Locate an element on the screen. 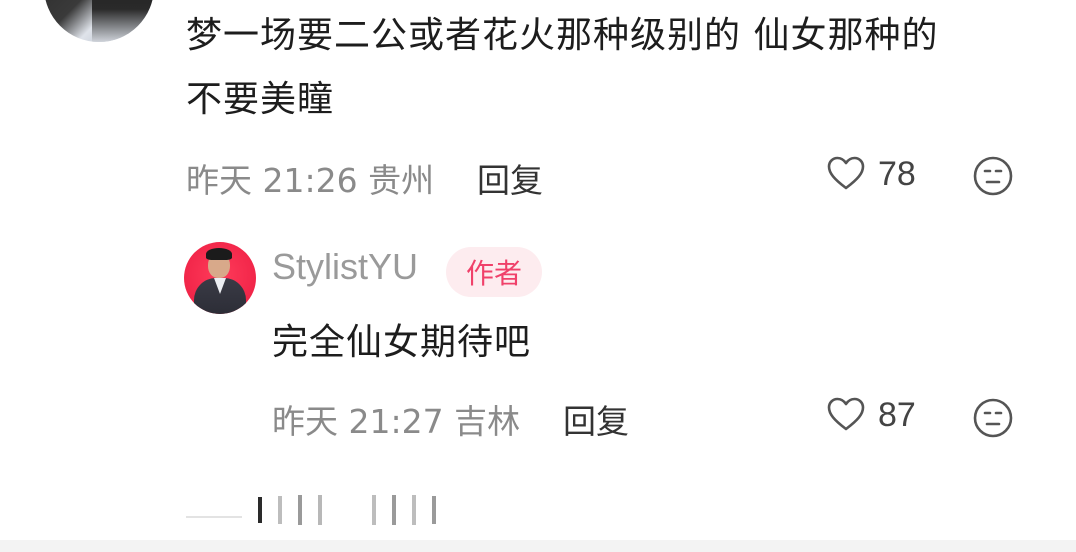 Image resolution: width=1076 pixels, height=552 pixels. reply-divider is located at coordinates (214, 517).